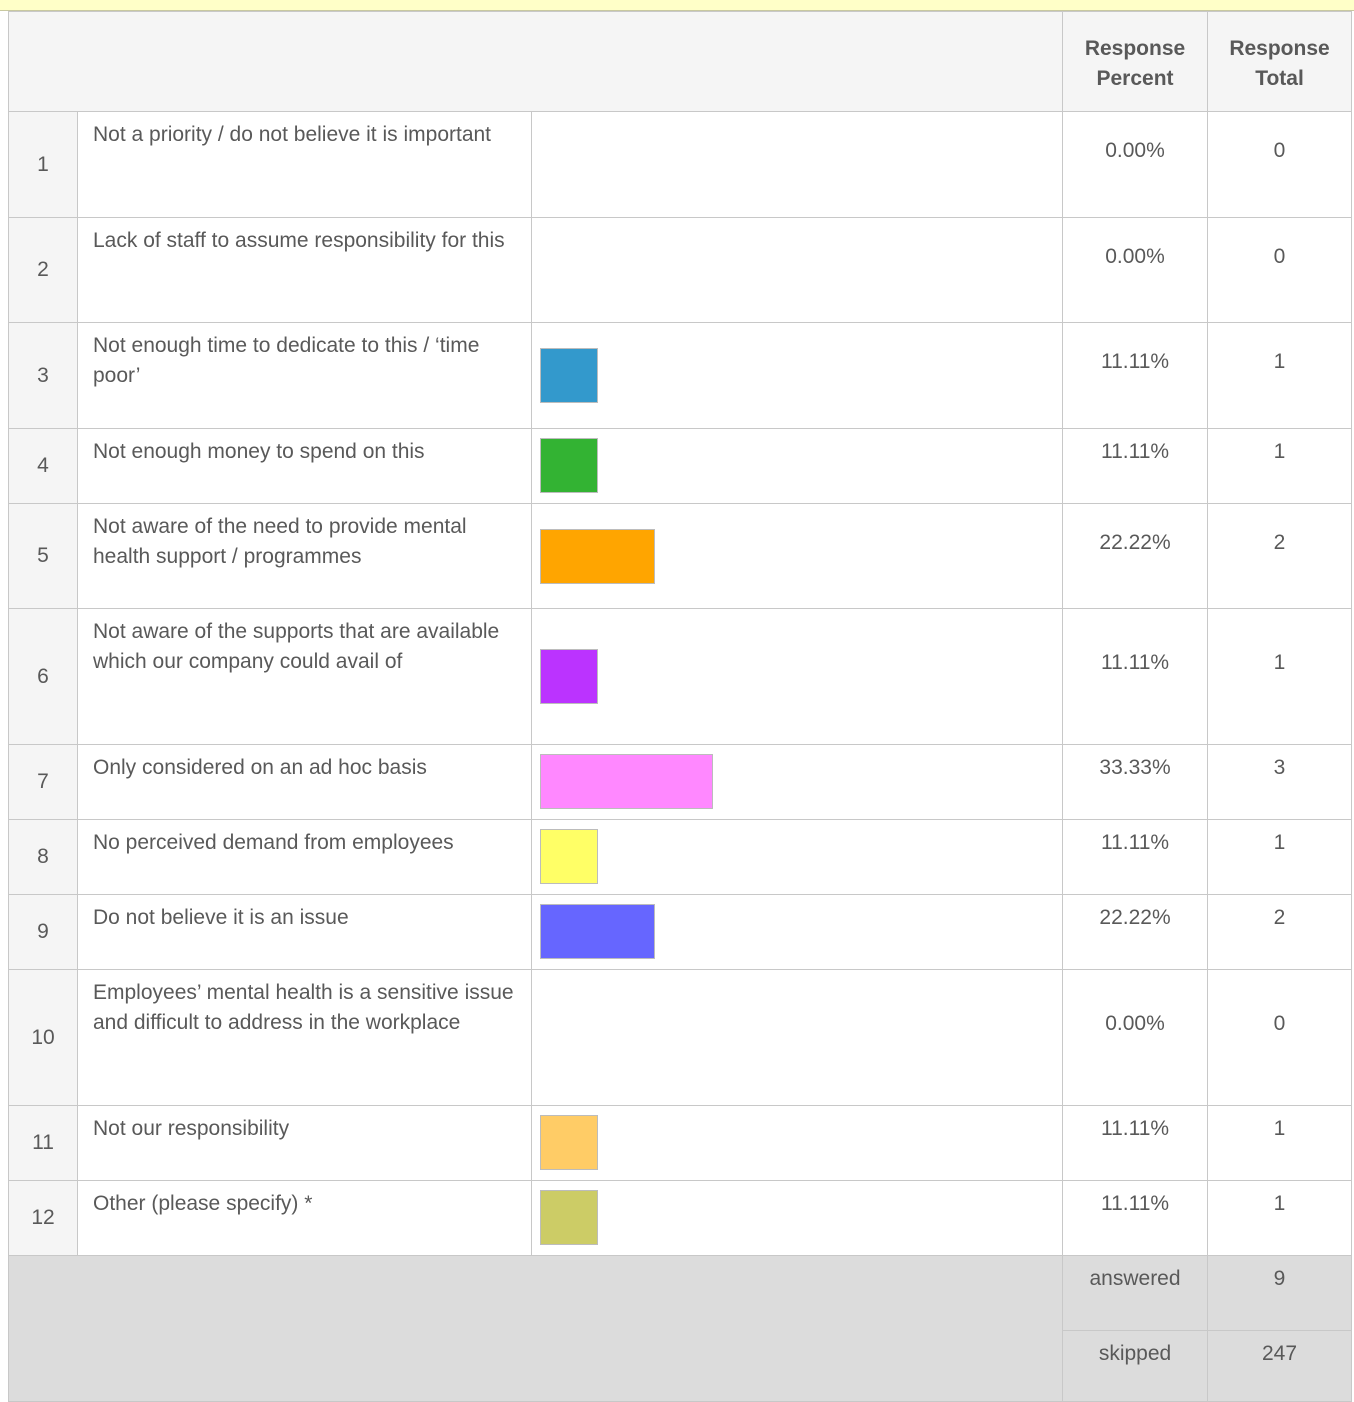 The image size is (1354, 1402). What do you see at coordinates (1135, 1293) in the screenshot?
I see `answered-label: answered` at bounding box center [1135, 1293].